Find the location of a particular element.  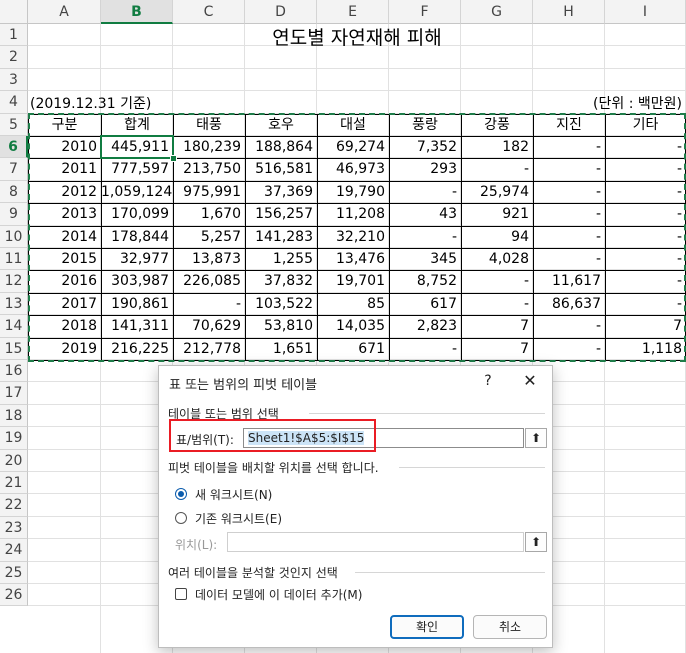

table-cell: 617 is located at coordinates (425, 304).